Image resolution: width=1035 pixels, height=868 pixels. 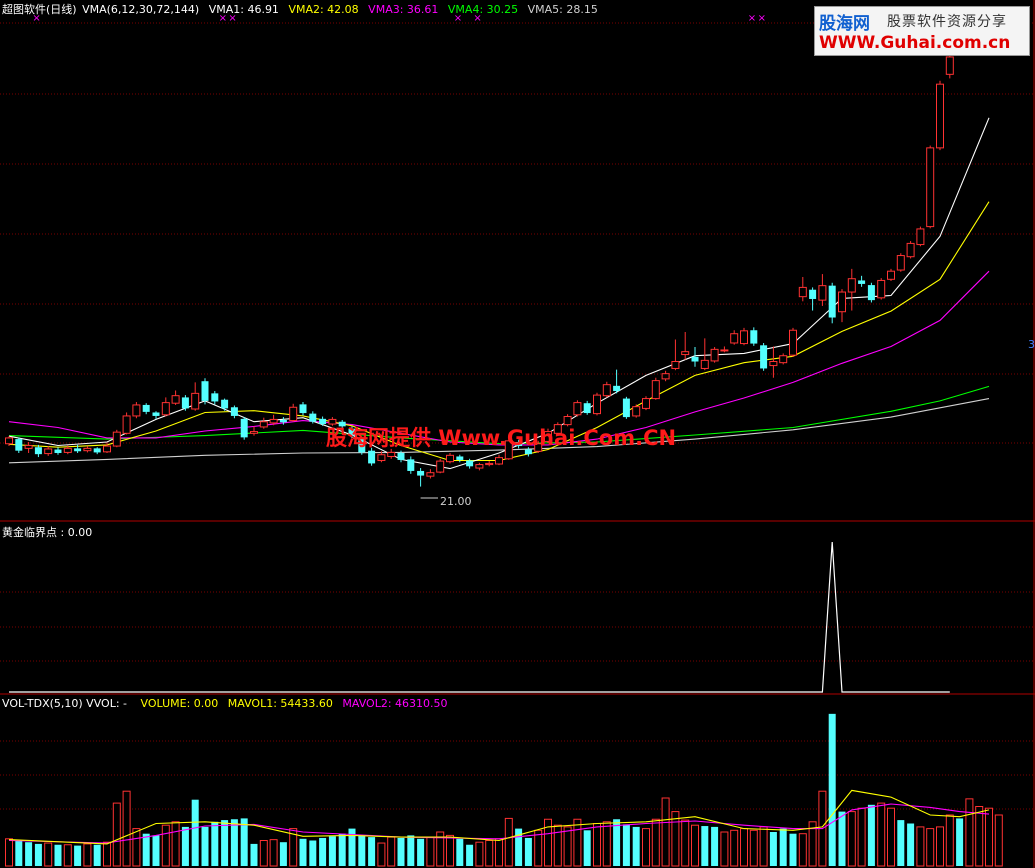 What do you see at coordinates (395, 703) in the screenshot?
I see `mavol2-value: MAVOL2: 46310.50` at bounding box center [395, 703].